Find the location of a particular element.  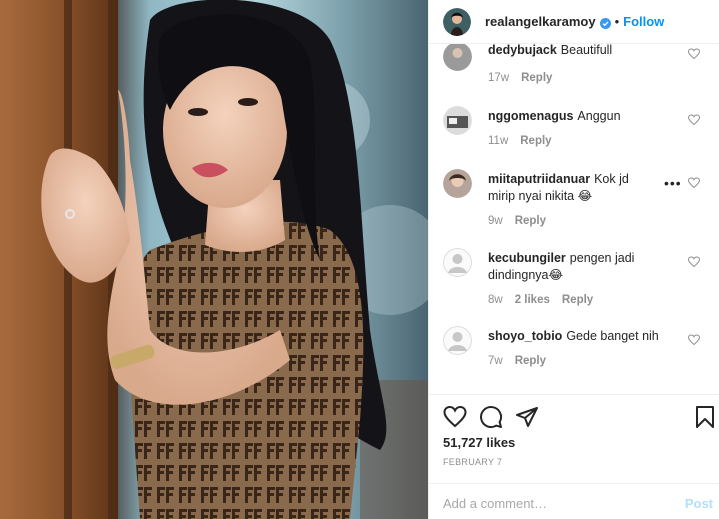

comment-text: kecubungiler pengen jadi dindingnya😂 is located at coordinates (573, 267).